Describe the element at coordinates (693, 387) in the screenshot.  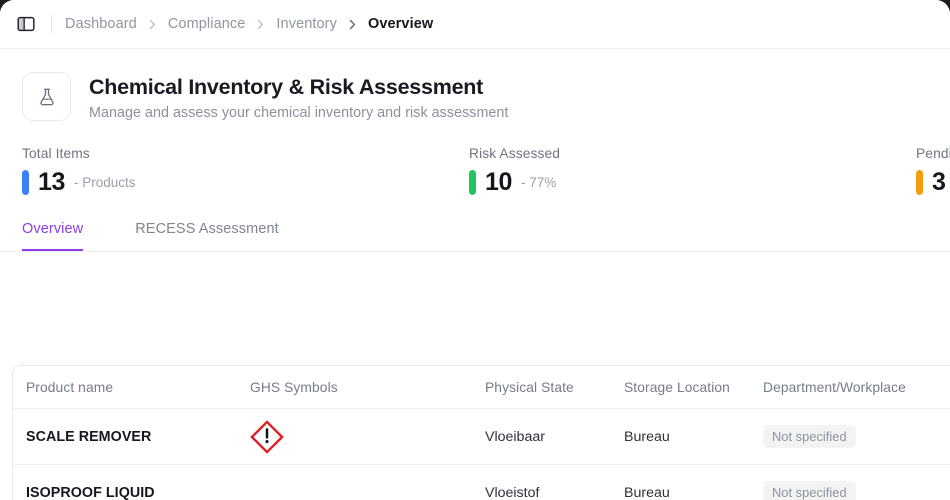
I see `column-header-storage-location: Storage Location` at that location.